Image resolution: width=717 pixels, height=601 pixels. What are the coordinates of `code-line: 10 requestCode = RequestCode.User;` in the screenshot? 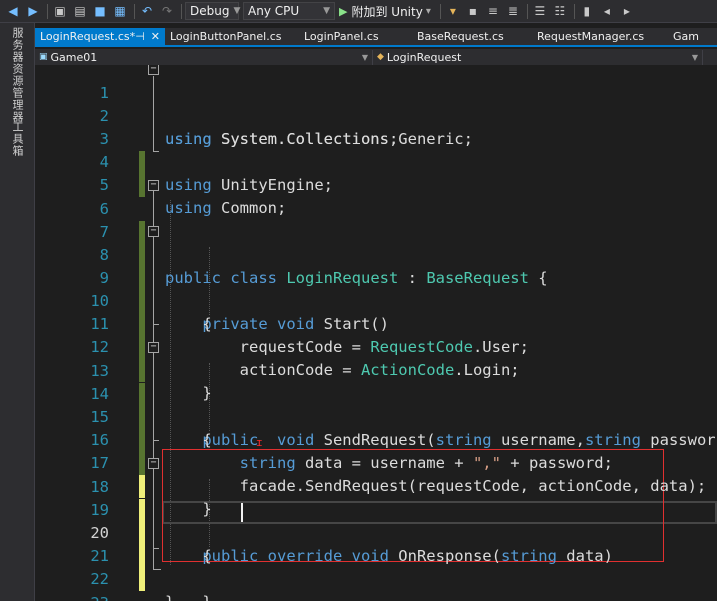 It's located at (376, 311).